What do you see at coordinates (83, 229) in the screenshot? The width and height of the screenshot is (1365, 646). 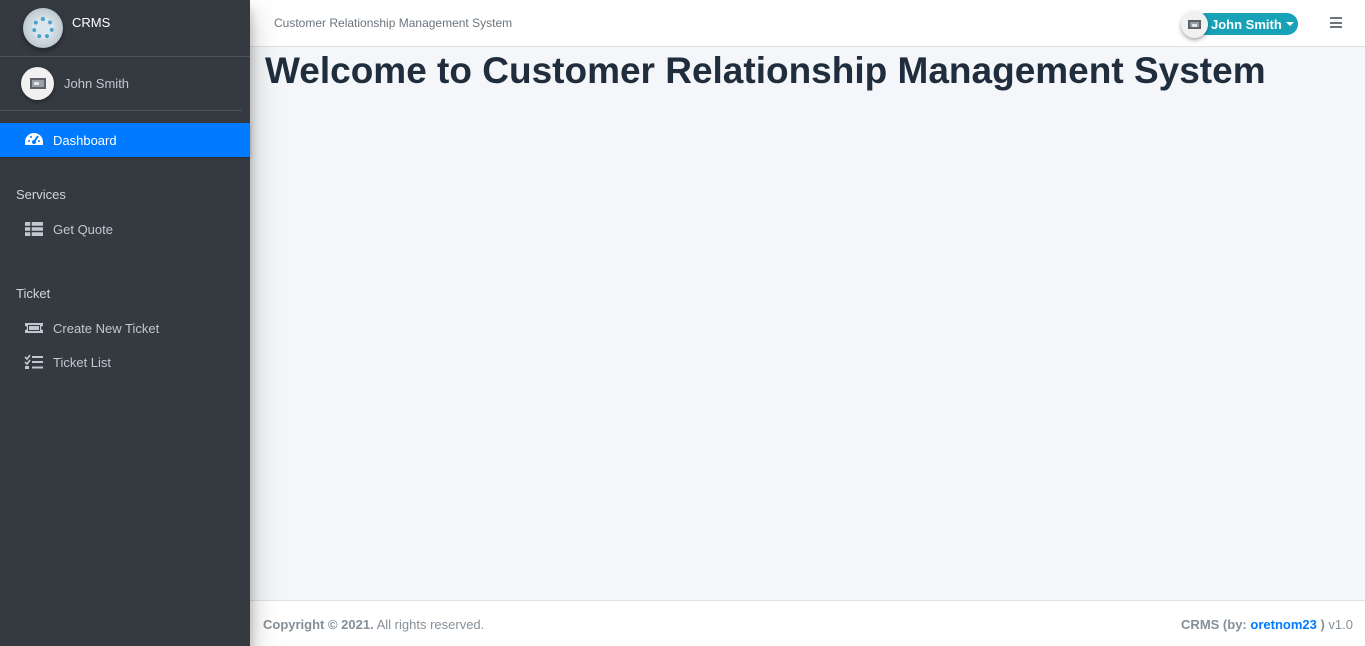 I see `sidebar-item-label: Get Quote` at bounding box center [83, 229].